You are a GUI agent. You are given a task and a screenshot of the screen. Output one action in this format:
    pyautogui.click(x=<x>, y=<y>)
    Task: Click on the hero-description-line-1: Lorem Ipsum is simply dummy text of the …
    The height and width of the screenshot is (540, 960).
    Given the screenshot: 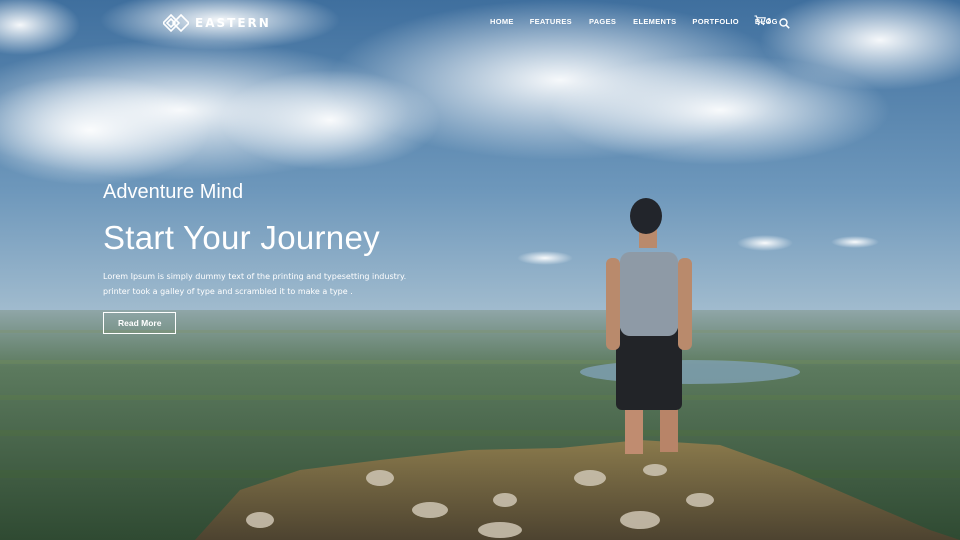 What is the action you would take?
    pyautogui.click(x=255, y=276)
    